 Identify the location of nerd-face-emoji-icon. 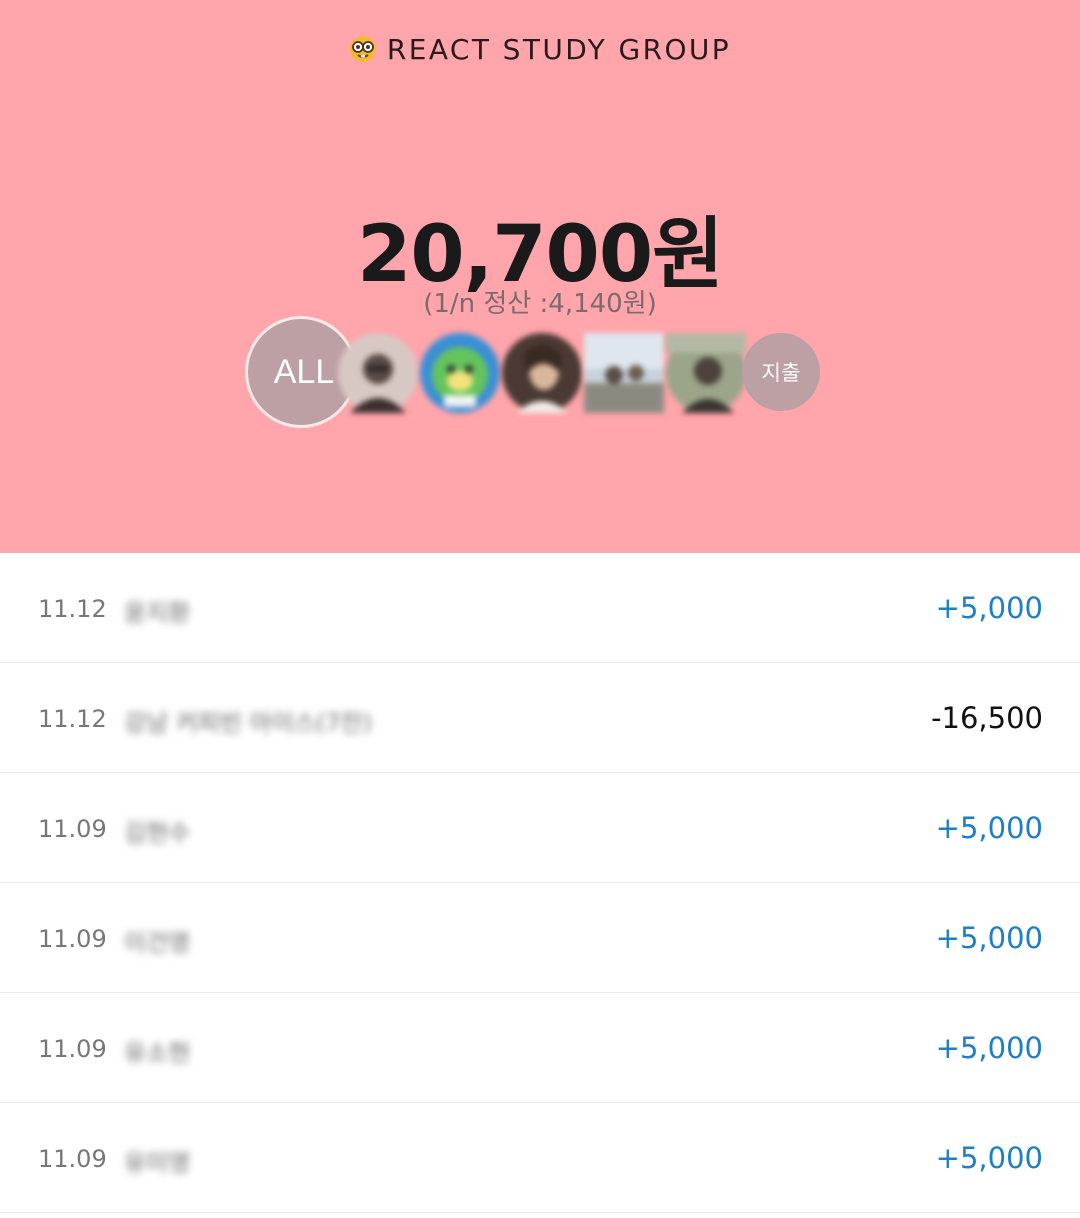
(363, 49).